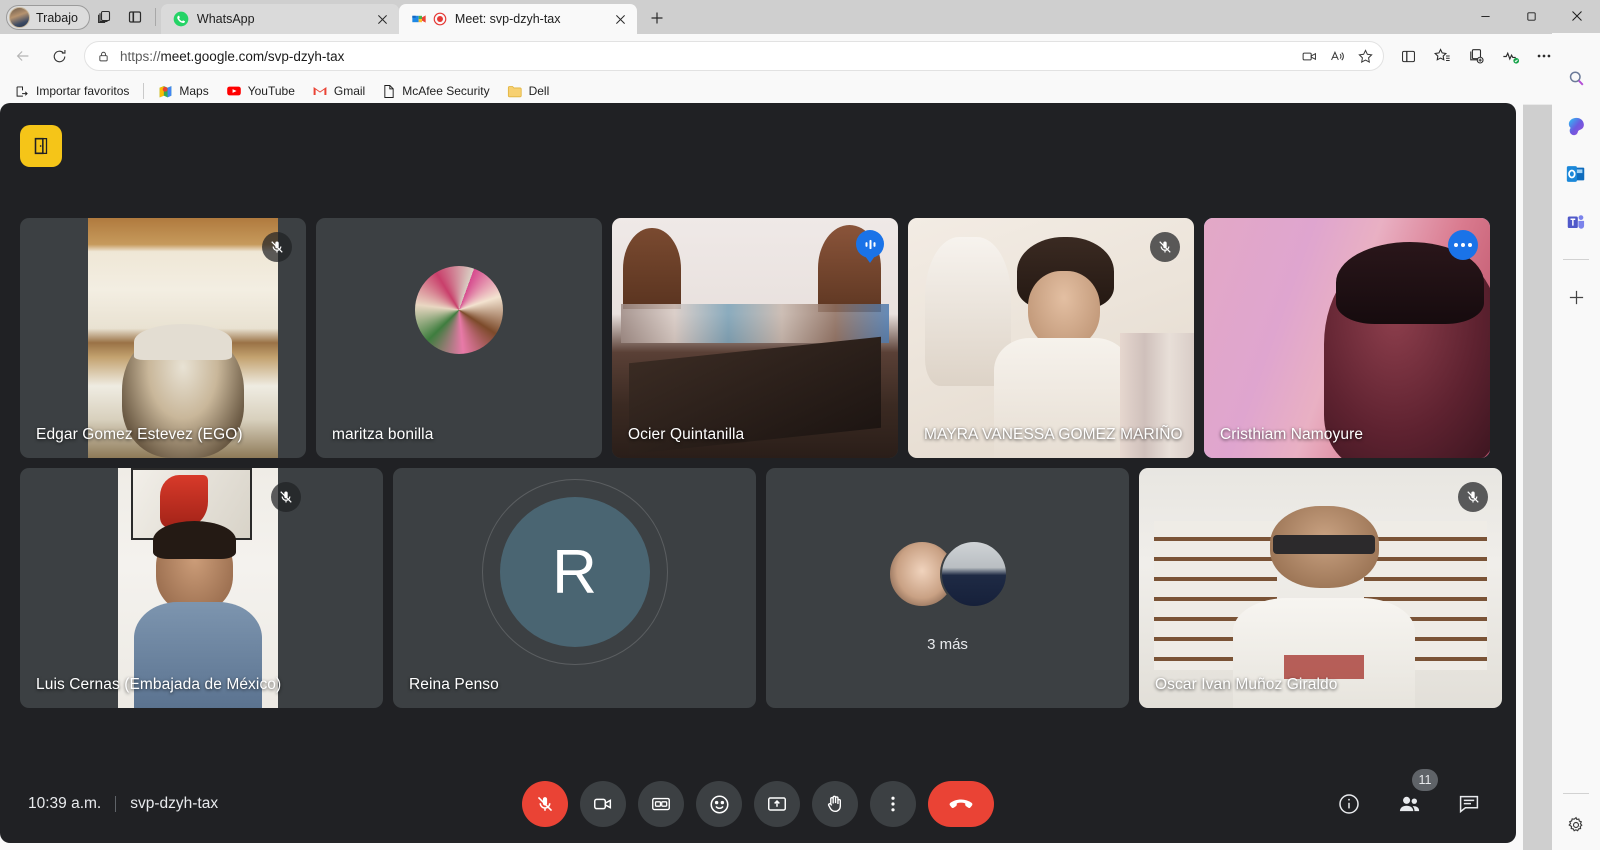  Describe the element at coordinates (514, 91) in the screenshot. I see `folder-icon` at that location.